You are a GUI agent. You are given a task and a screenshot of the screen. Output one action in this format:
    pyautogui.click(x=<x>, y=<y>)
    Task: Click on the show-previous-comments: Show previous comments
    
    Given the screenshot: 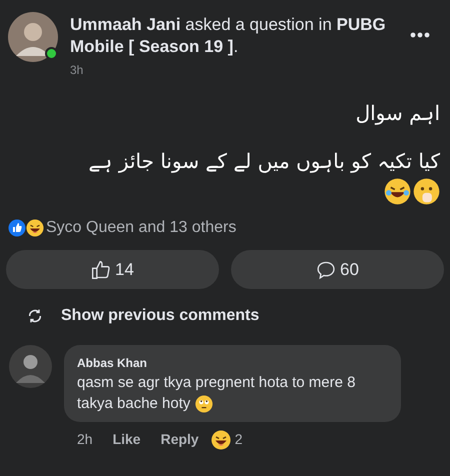 What is the action you would take?
    pyautogui.click(x=143, y=316)
    